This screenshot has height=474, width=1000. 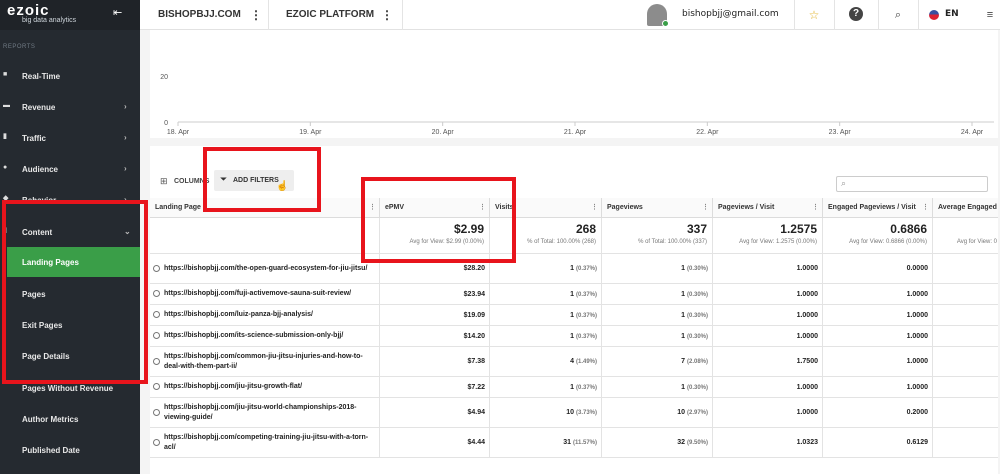 I want to click on user-email: bishopbjj@gmail.com, so click(x=730, y=14).